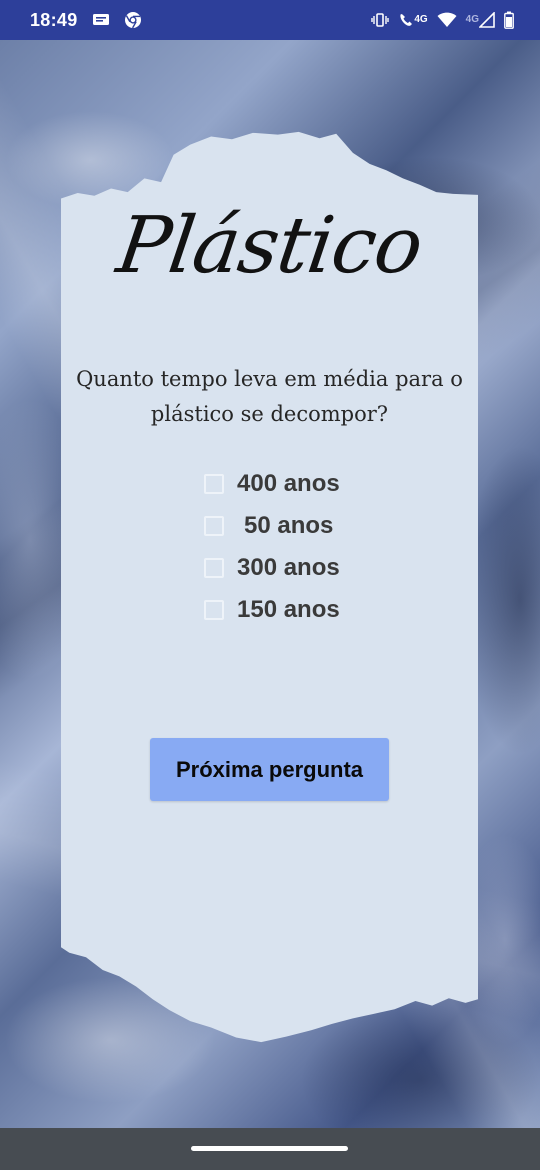  Describe the element at coordinates (269, 414) in the screenshot. I see `question-line-2: plástico se decompor?` at that location.